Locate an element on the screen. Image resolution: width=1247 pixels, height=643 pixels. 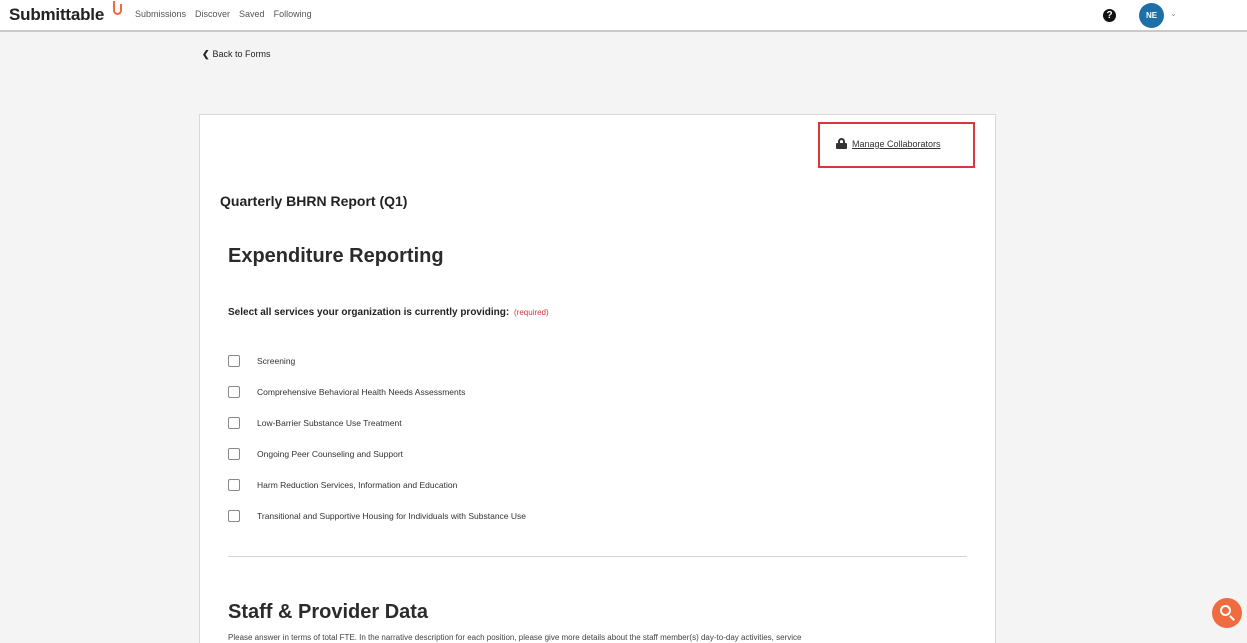
lock-icon is located at coordinates (841, 143).